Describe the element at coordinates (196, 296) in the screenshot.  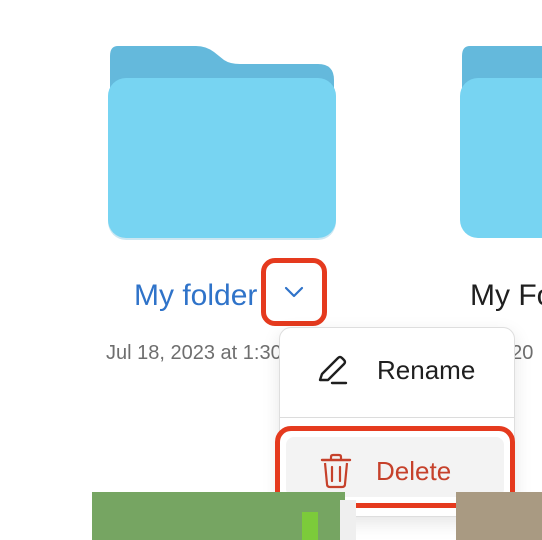
I see `folder-name: My folder` at that location.